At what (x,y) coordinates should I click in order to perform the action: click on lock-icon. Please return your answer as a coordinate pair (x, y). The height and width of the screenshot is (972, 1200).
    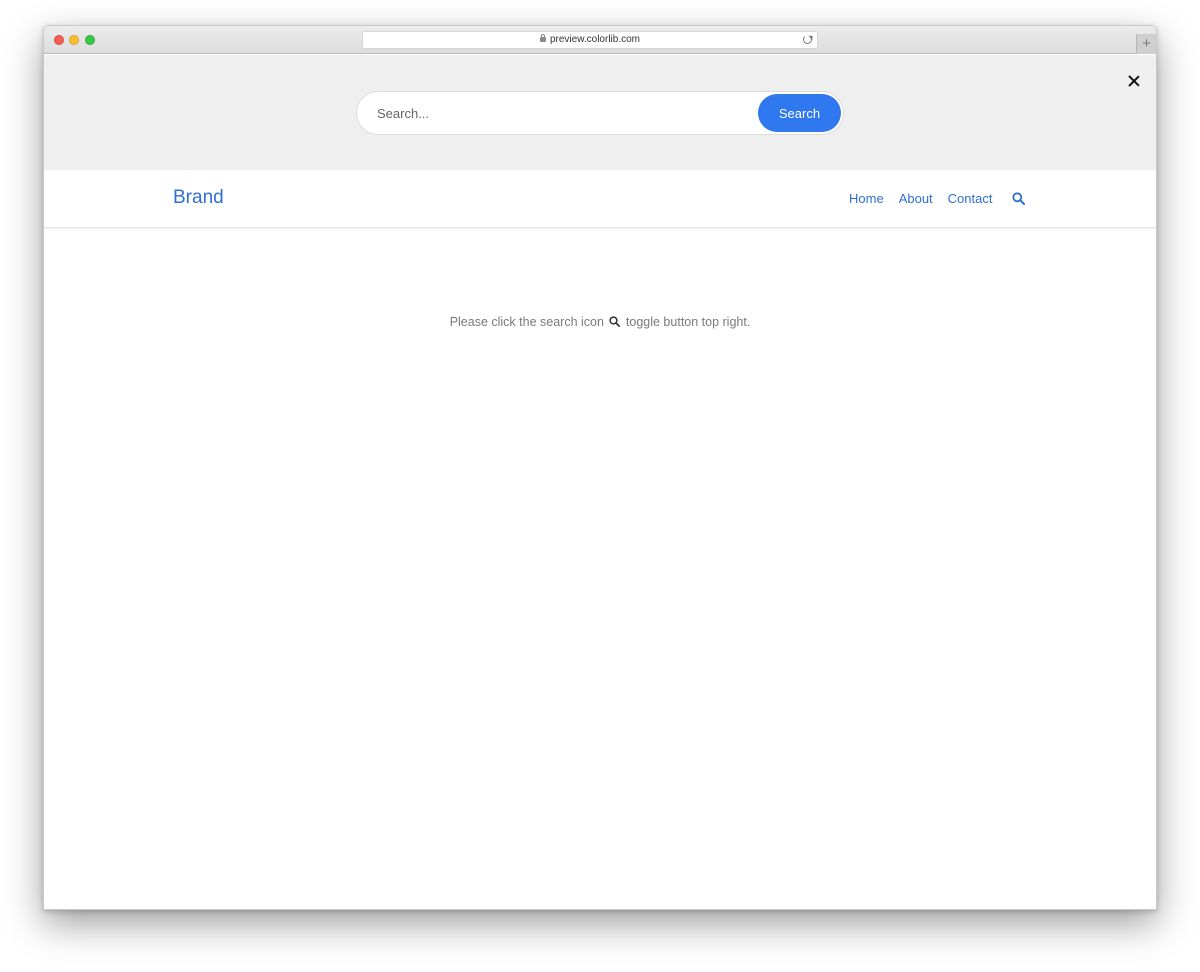
    Looking at the image, I should click on (542, 38).